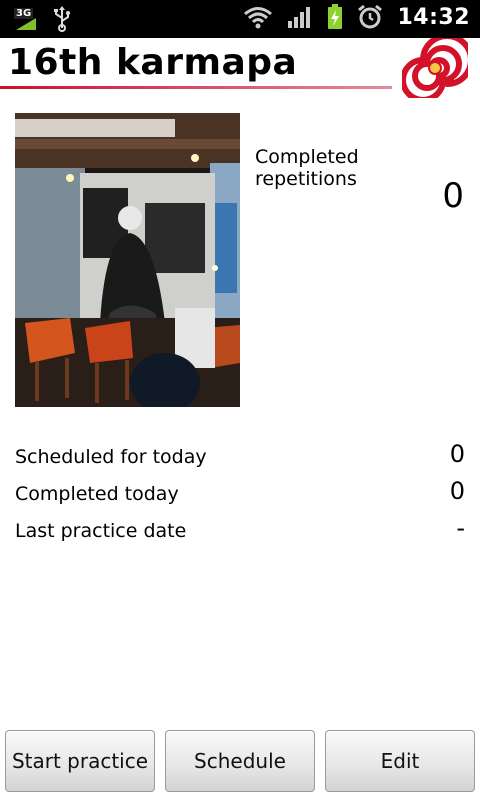 The height and width of the screenshot is (800, 480). Describe the element at coordinates (299, 17) in the screenshot. I see `cell-signal-icon` at that location.